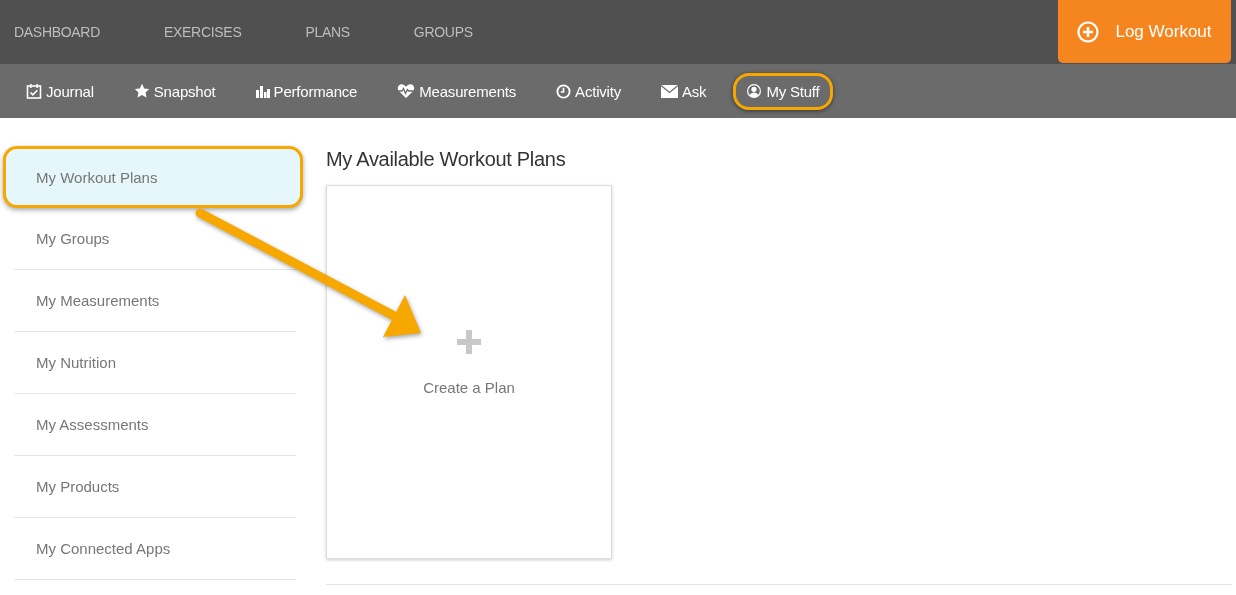 This screenshot has height=595, width=1236. Describe the element at coordinates (60, 91) in the screenshot. I see `nav-tab: Journal` at that location.